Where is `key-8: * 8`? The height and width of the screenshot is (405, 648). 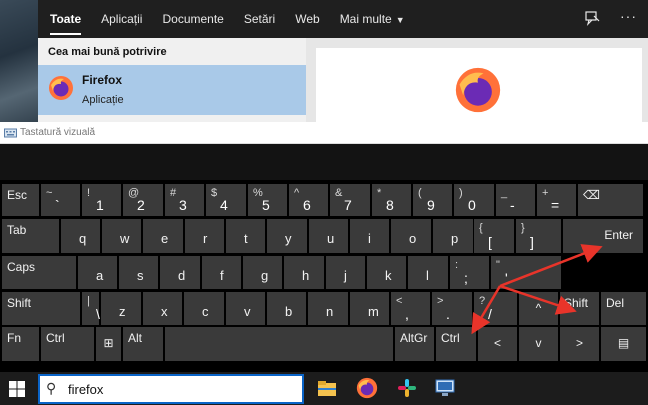 key-8: * 8 is located at coordinates (391, 200).